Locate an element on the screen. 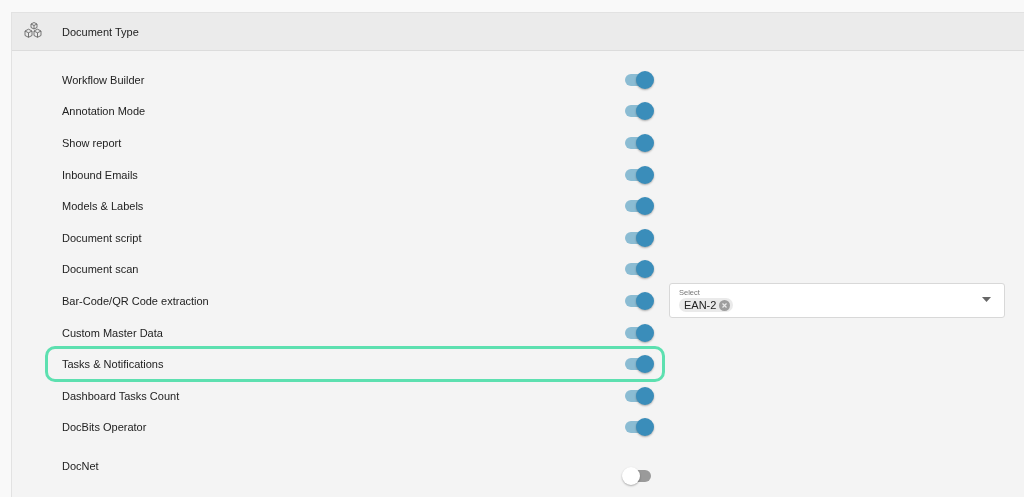 The width and height of the screenshot is (1024, 497). section-title: Document Type is located at coordinates (100, 31).